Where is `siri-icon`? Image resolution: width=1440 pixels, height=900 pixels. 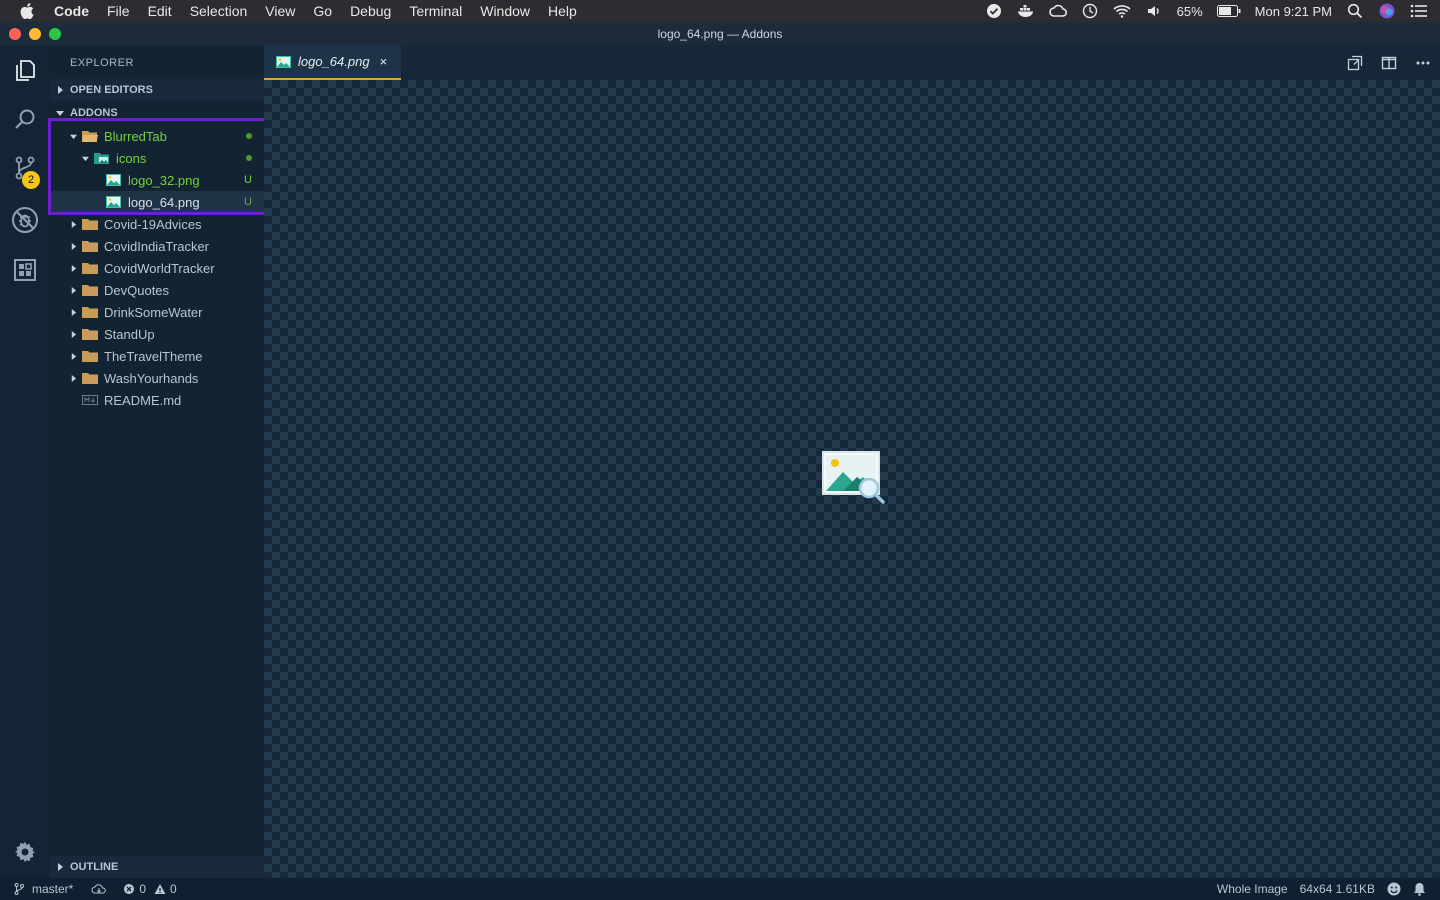 siri-icon is located at coordinates (1387, 11).